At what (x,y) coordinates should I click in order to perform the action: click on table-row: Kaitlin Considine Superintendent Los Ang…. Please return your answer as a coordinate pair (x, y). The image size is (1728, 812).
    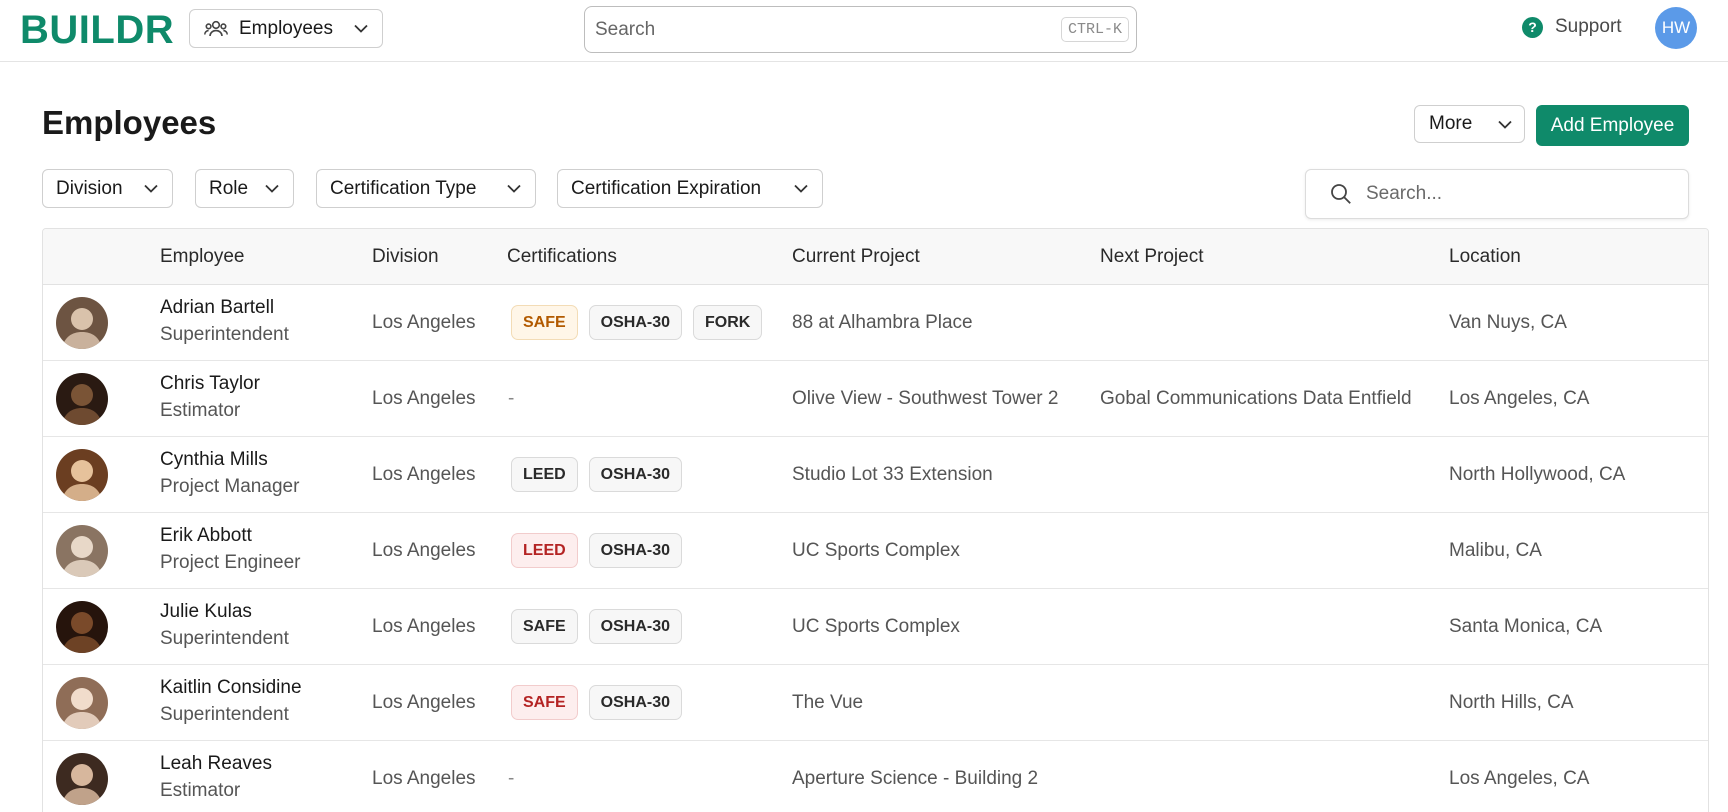
    Looking at the image, I should click on (875, 703).